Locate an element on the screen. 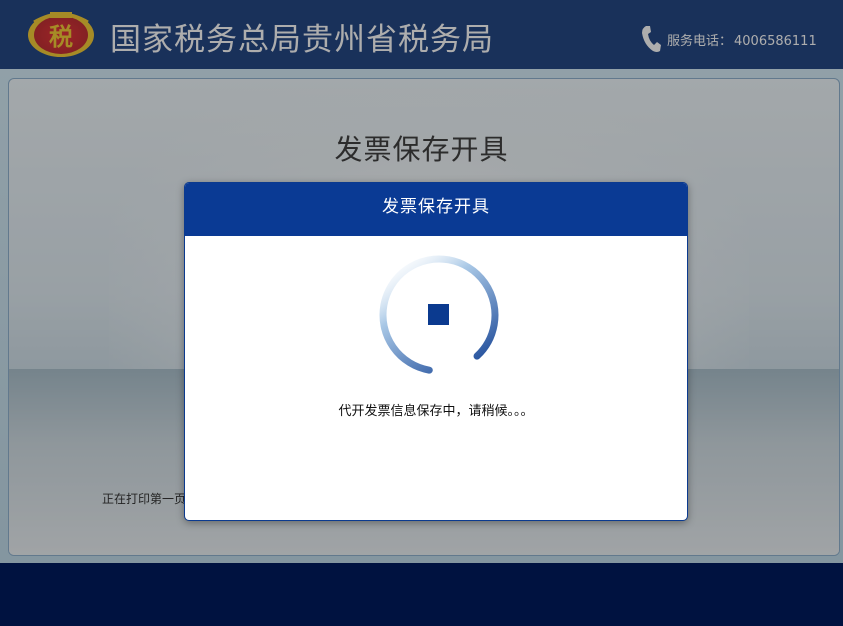 This screenshot has height=626, width=843. loading-spinner-icon is located at coordinates (439, 315).